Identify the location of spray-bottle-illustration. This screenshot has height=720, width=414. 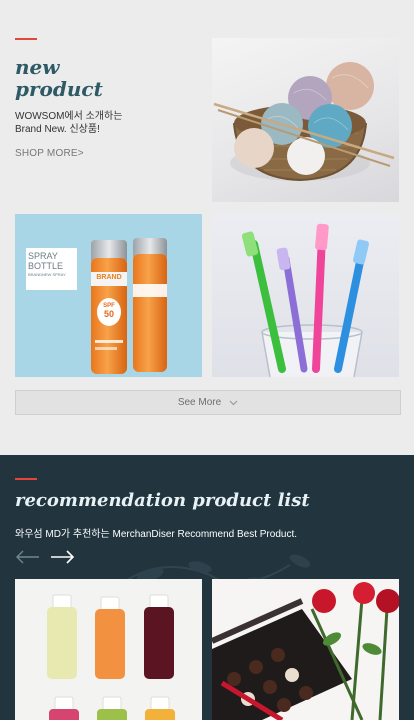
(96, 306).